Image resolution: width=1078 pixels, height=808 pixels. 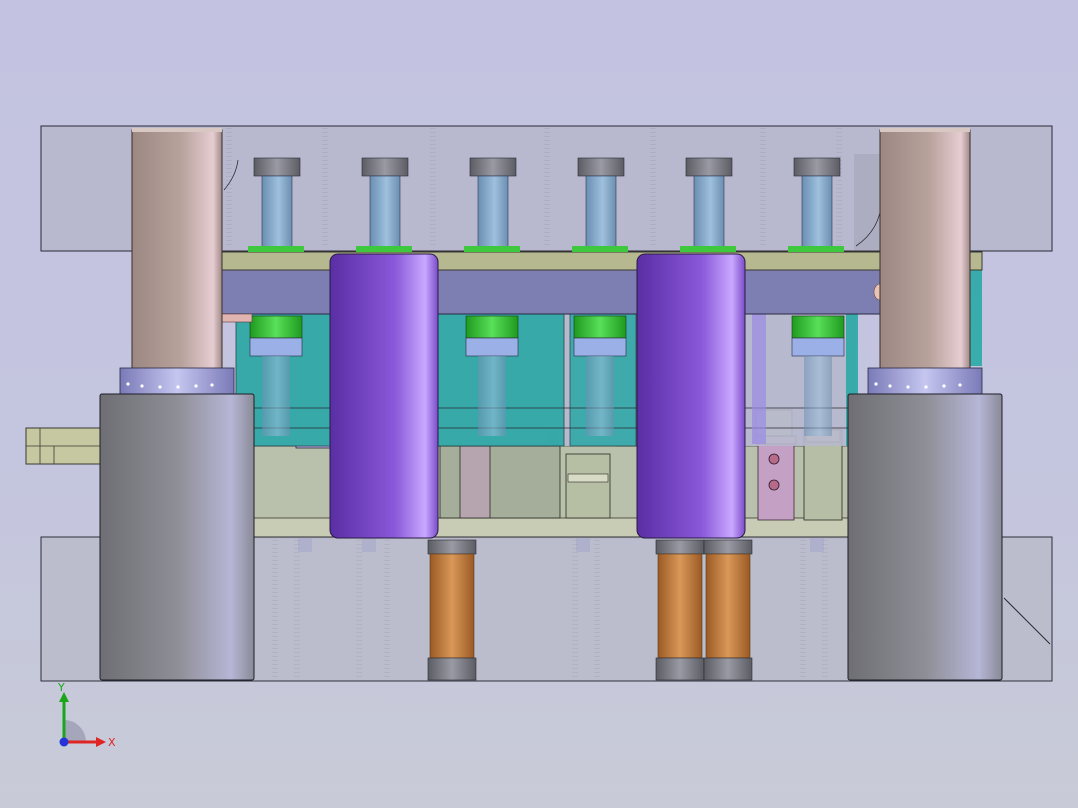 I want to click on y-axis-label: Y, so click(x=61, y=688).